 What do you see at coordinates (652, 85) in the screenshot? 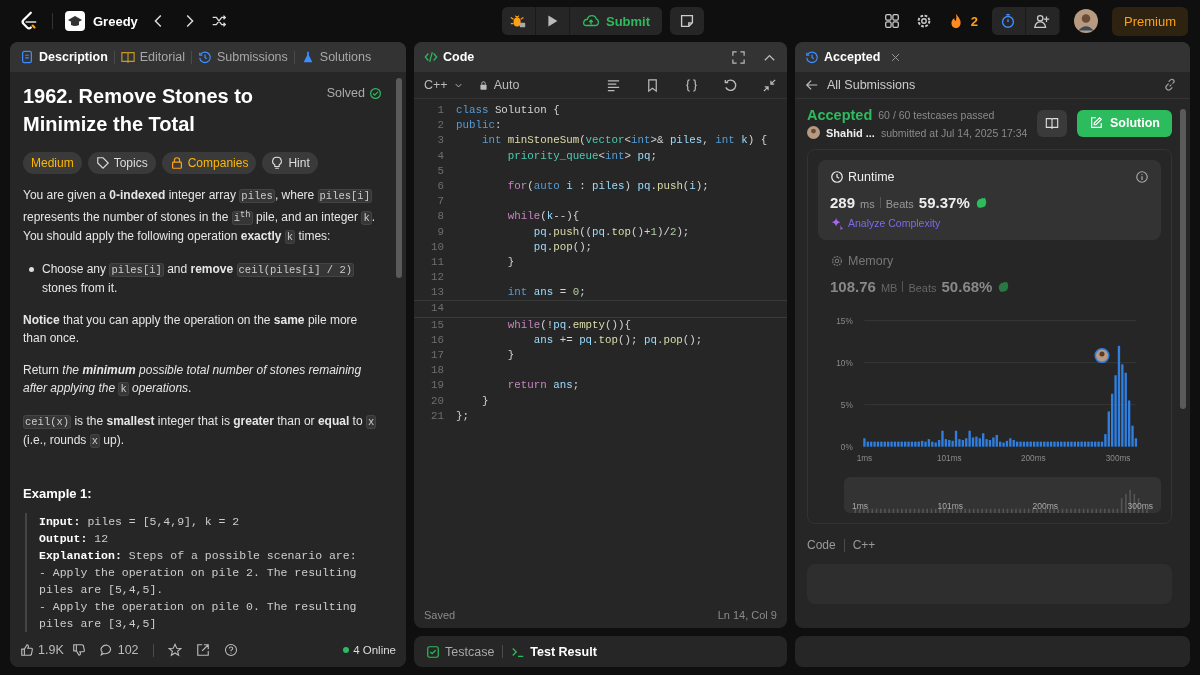
I see `bookmark-icon` at bounding box center [652, 85].